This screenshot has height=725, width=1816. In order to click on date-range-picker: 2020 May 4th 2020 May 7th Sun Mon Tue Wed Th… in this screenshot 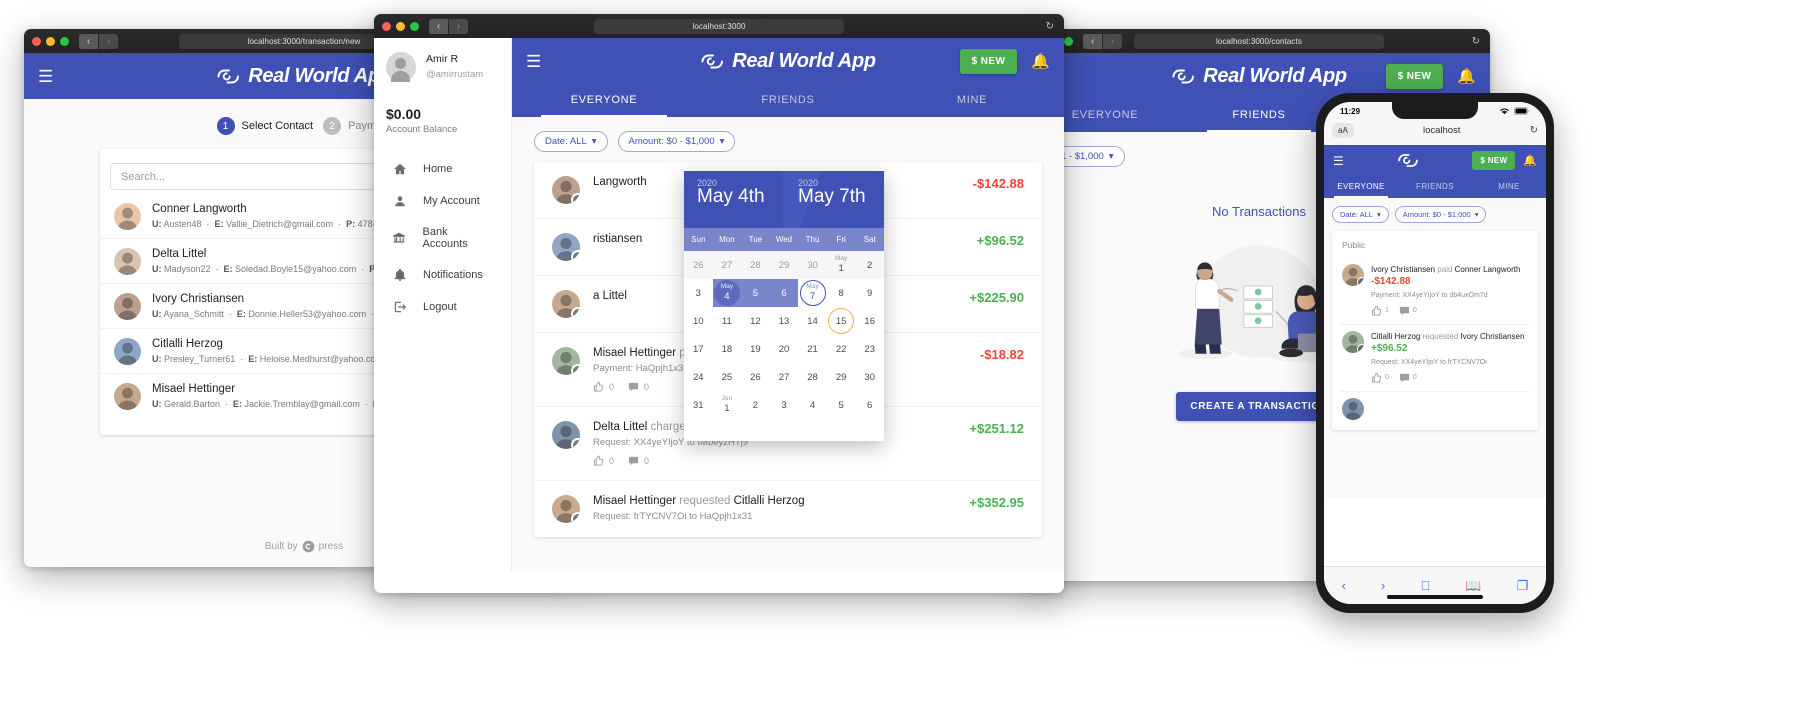, I will do `click(784, 306)`.